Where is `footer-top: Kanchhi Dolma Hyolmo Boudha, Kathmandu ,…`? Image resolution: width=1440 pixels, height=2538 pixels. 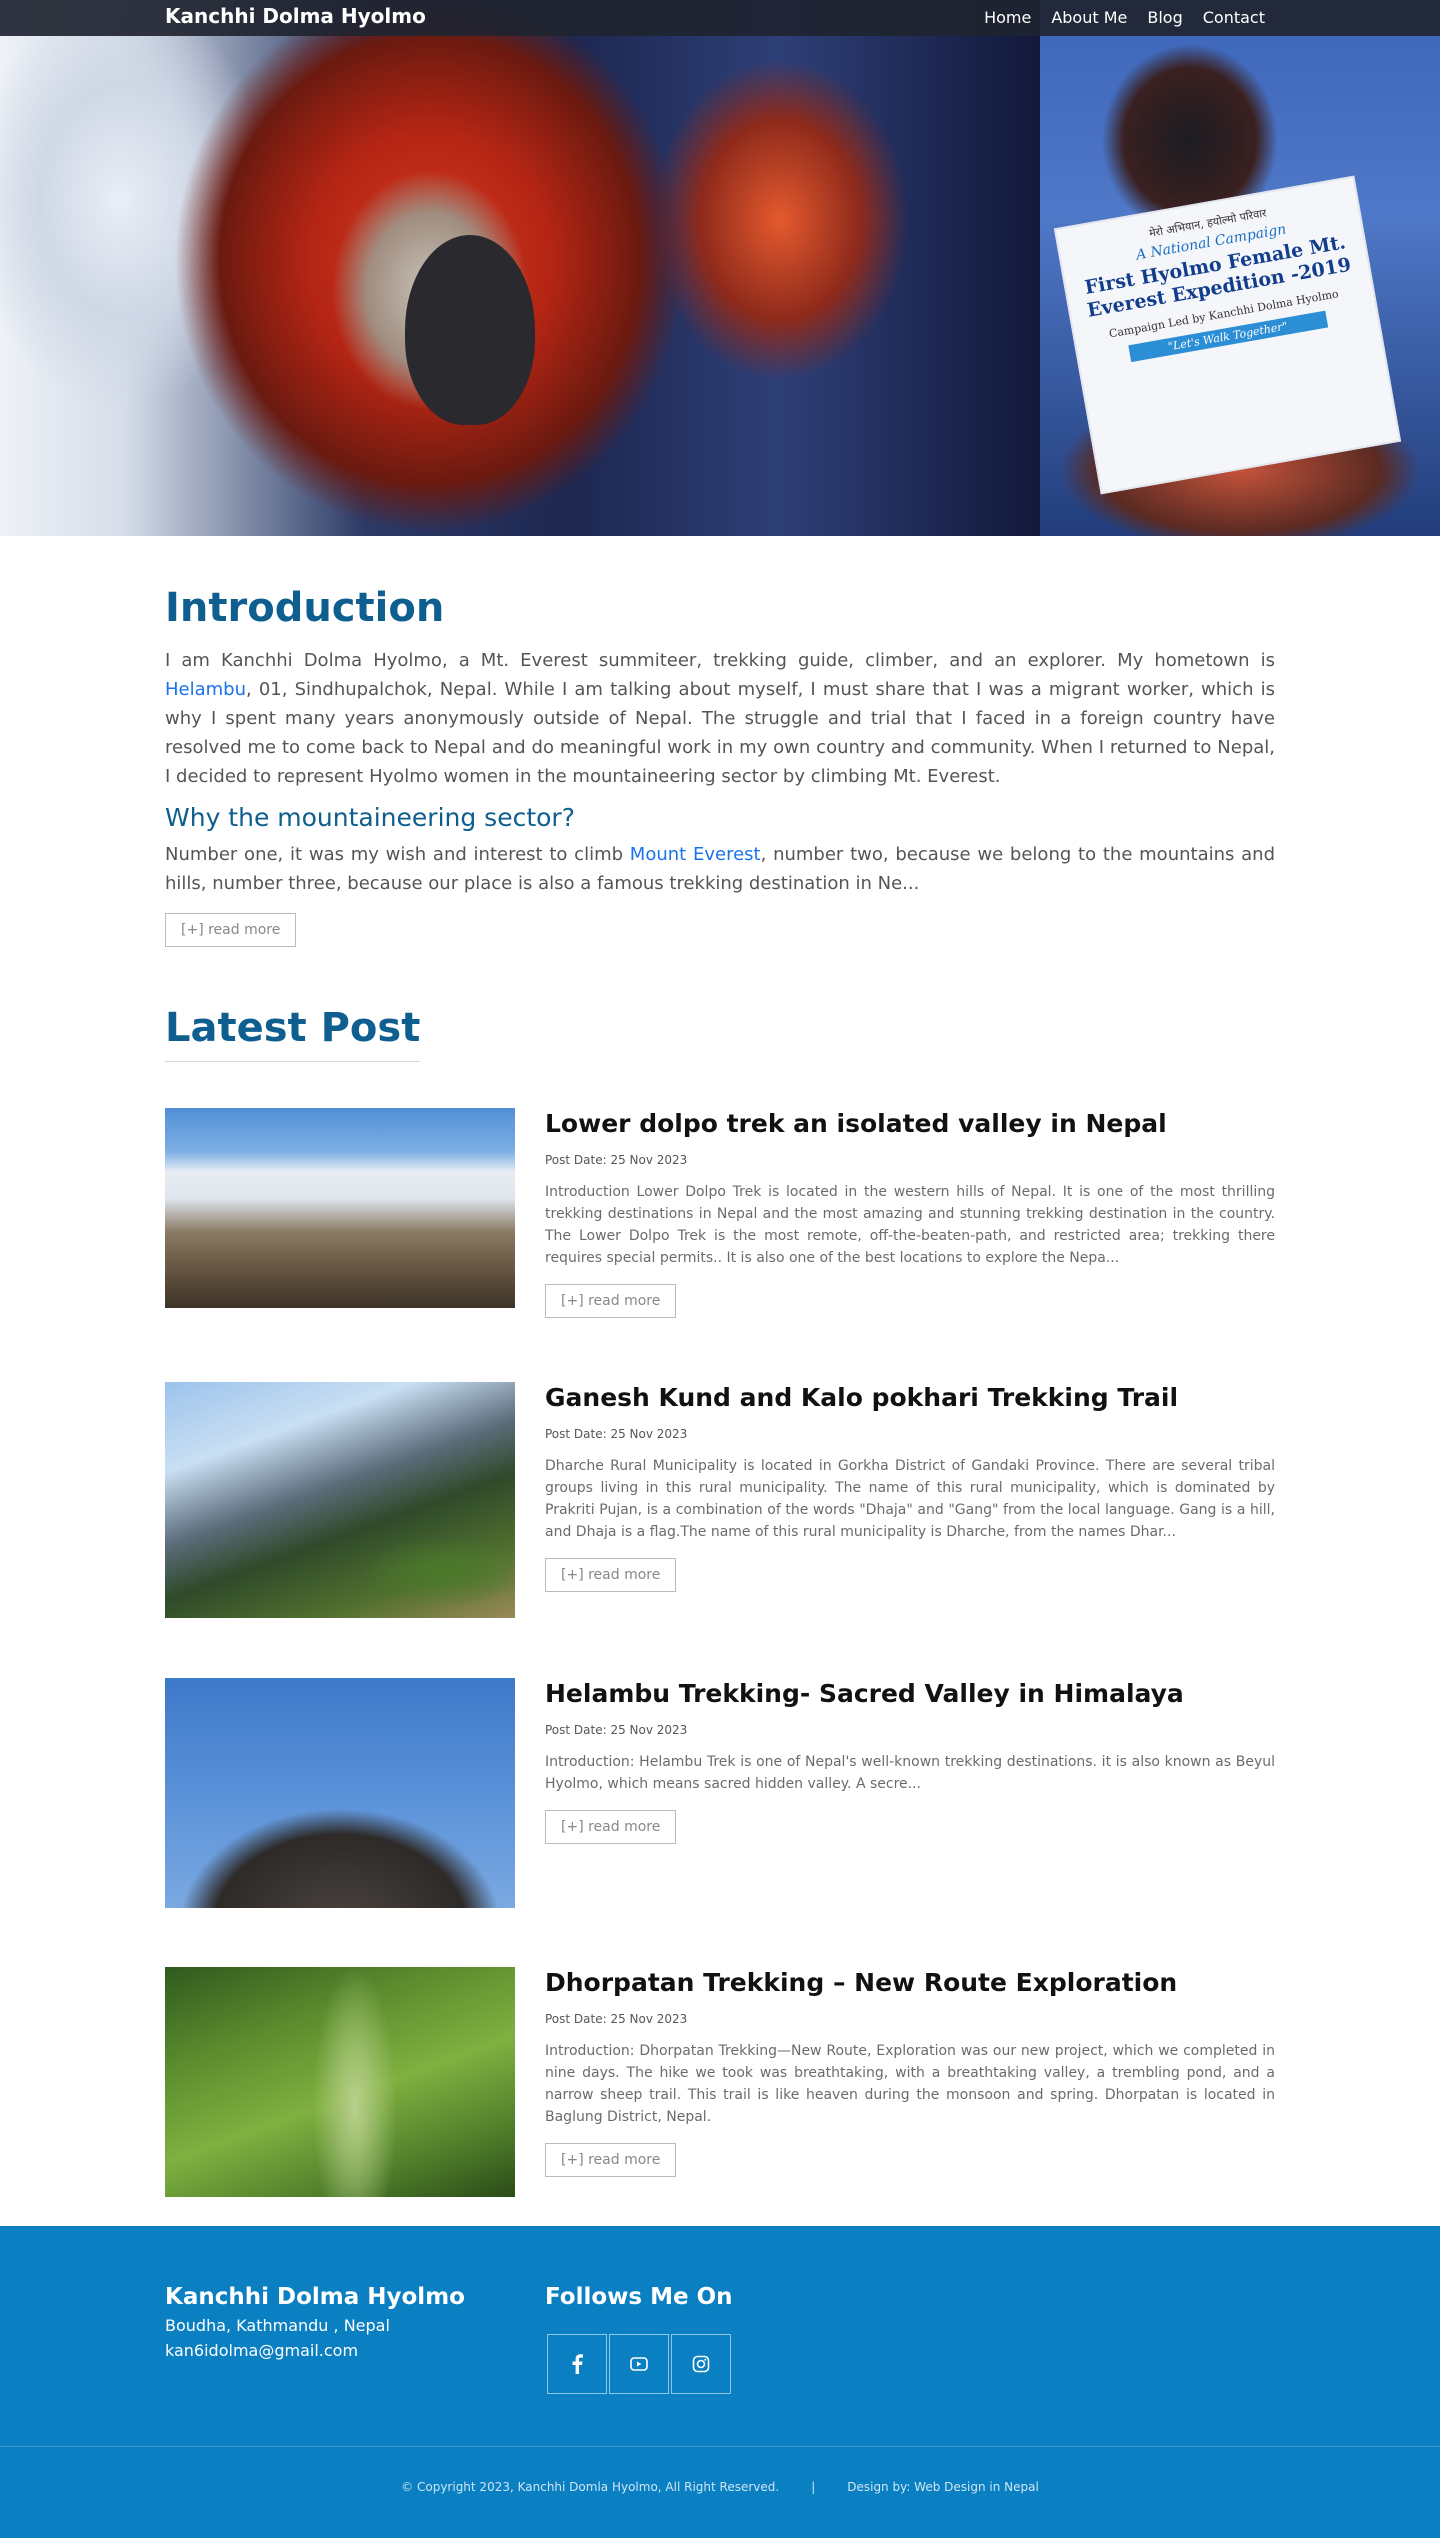
footer-top: Kanchhi Dolma Hyolmo Boudha, Kathmandu ,… is located at coordinates (720, 2336).